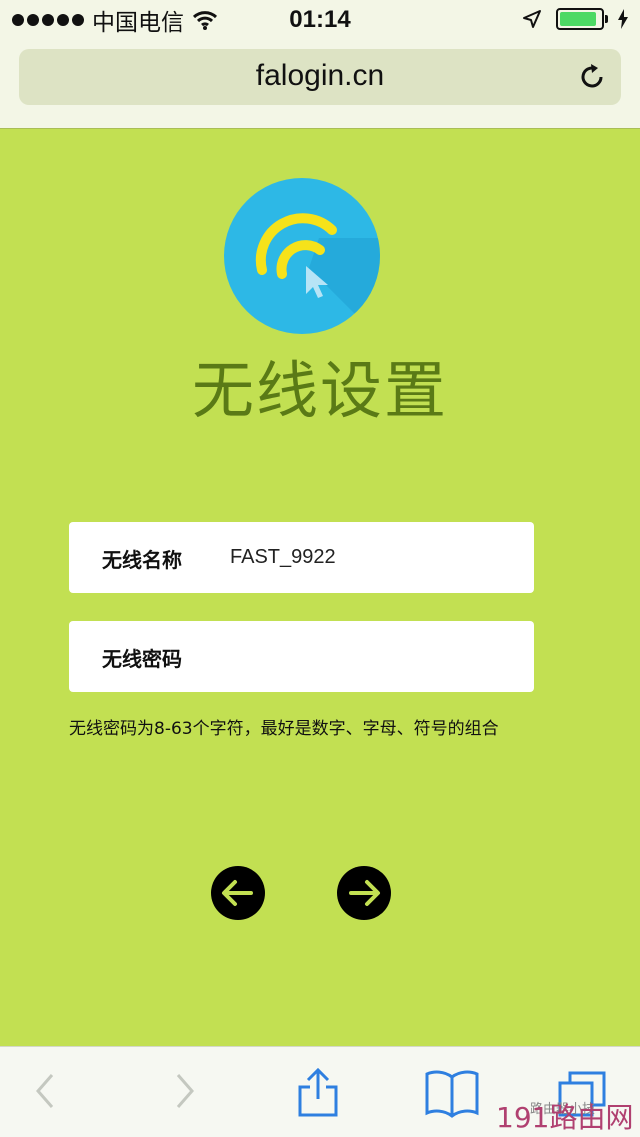  I want to click on battery-icon, so click(582, 19).